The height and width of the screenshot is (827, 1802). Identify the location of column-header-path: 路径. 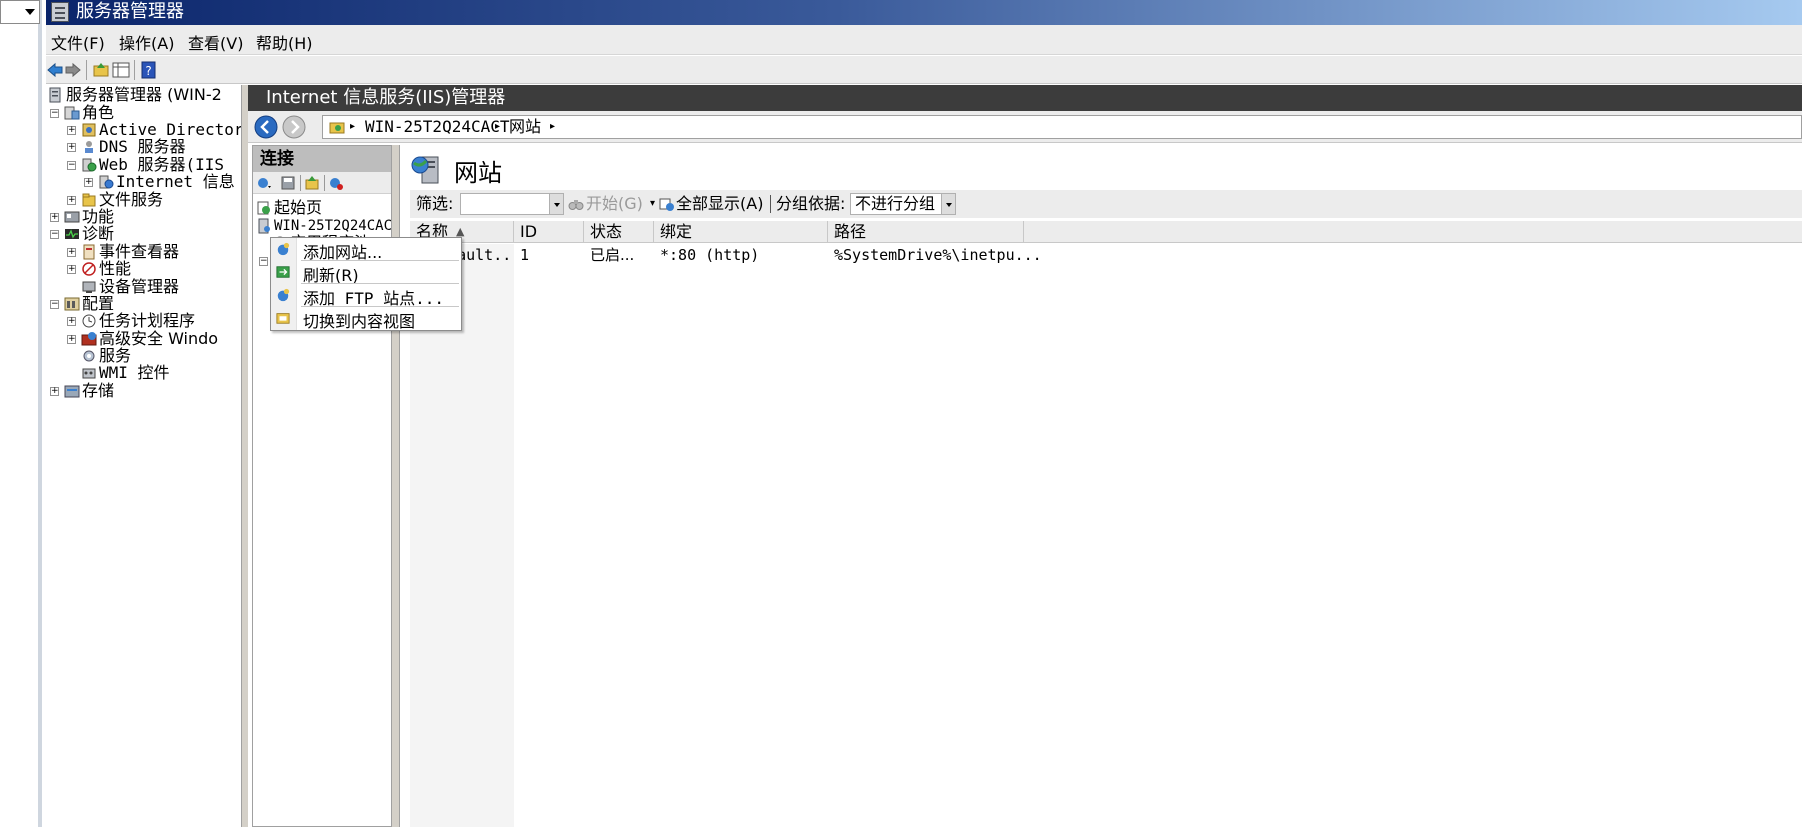
(926, 232).